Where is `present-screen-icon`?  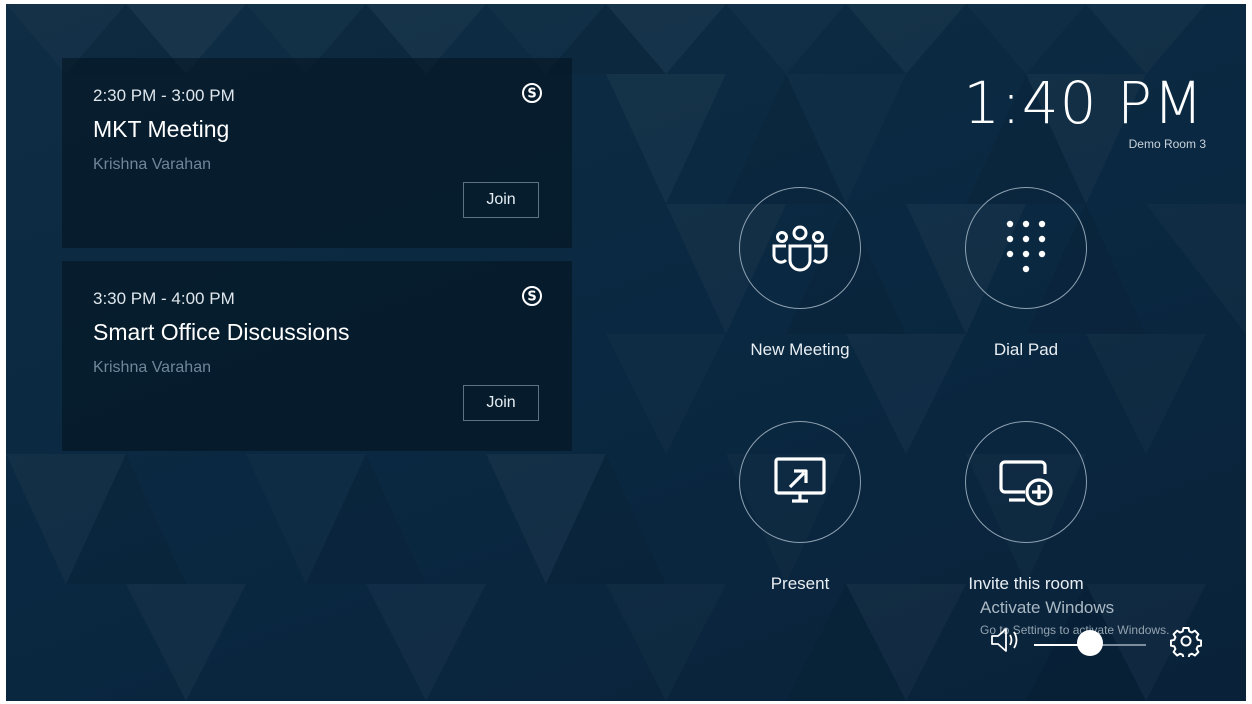
present-screen-icon is located at coordinates (800, 480).